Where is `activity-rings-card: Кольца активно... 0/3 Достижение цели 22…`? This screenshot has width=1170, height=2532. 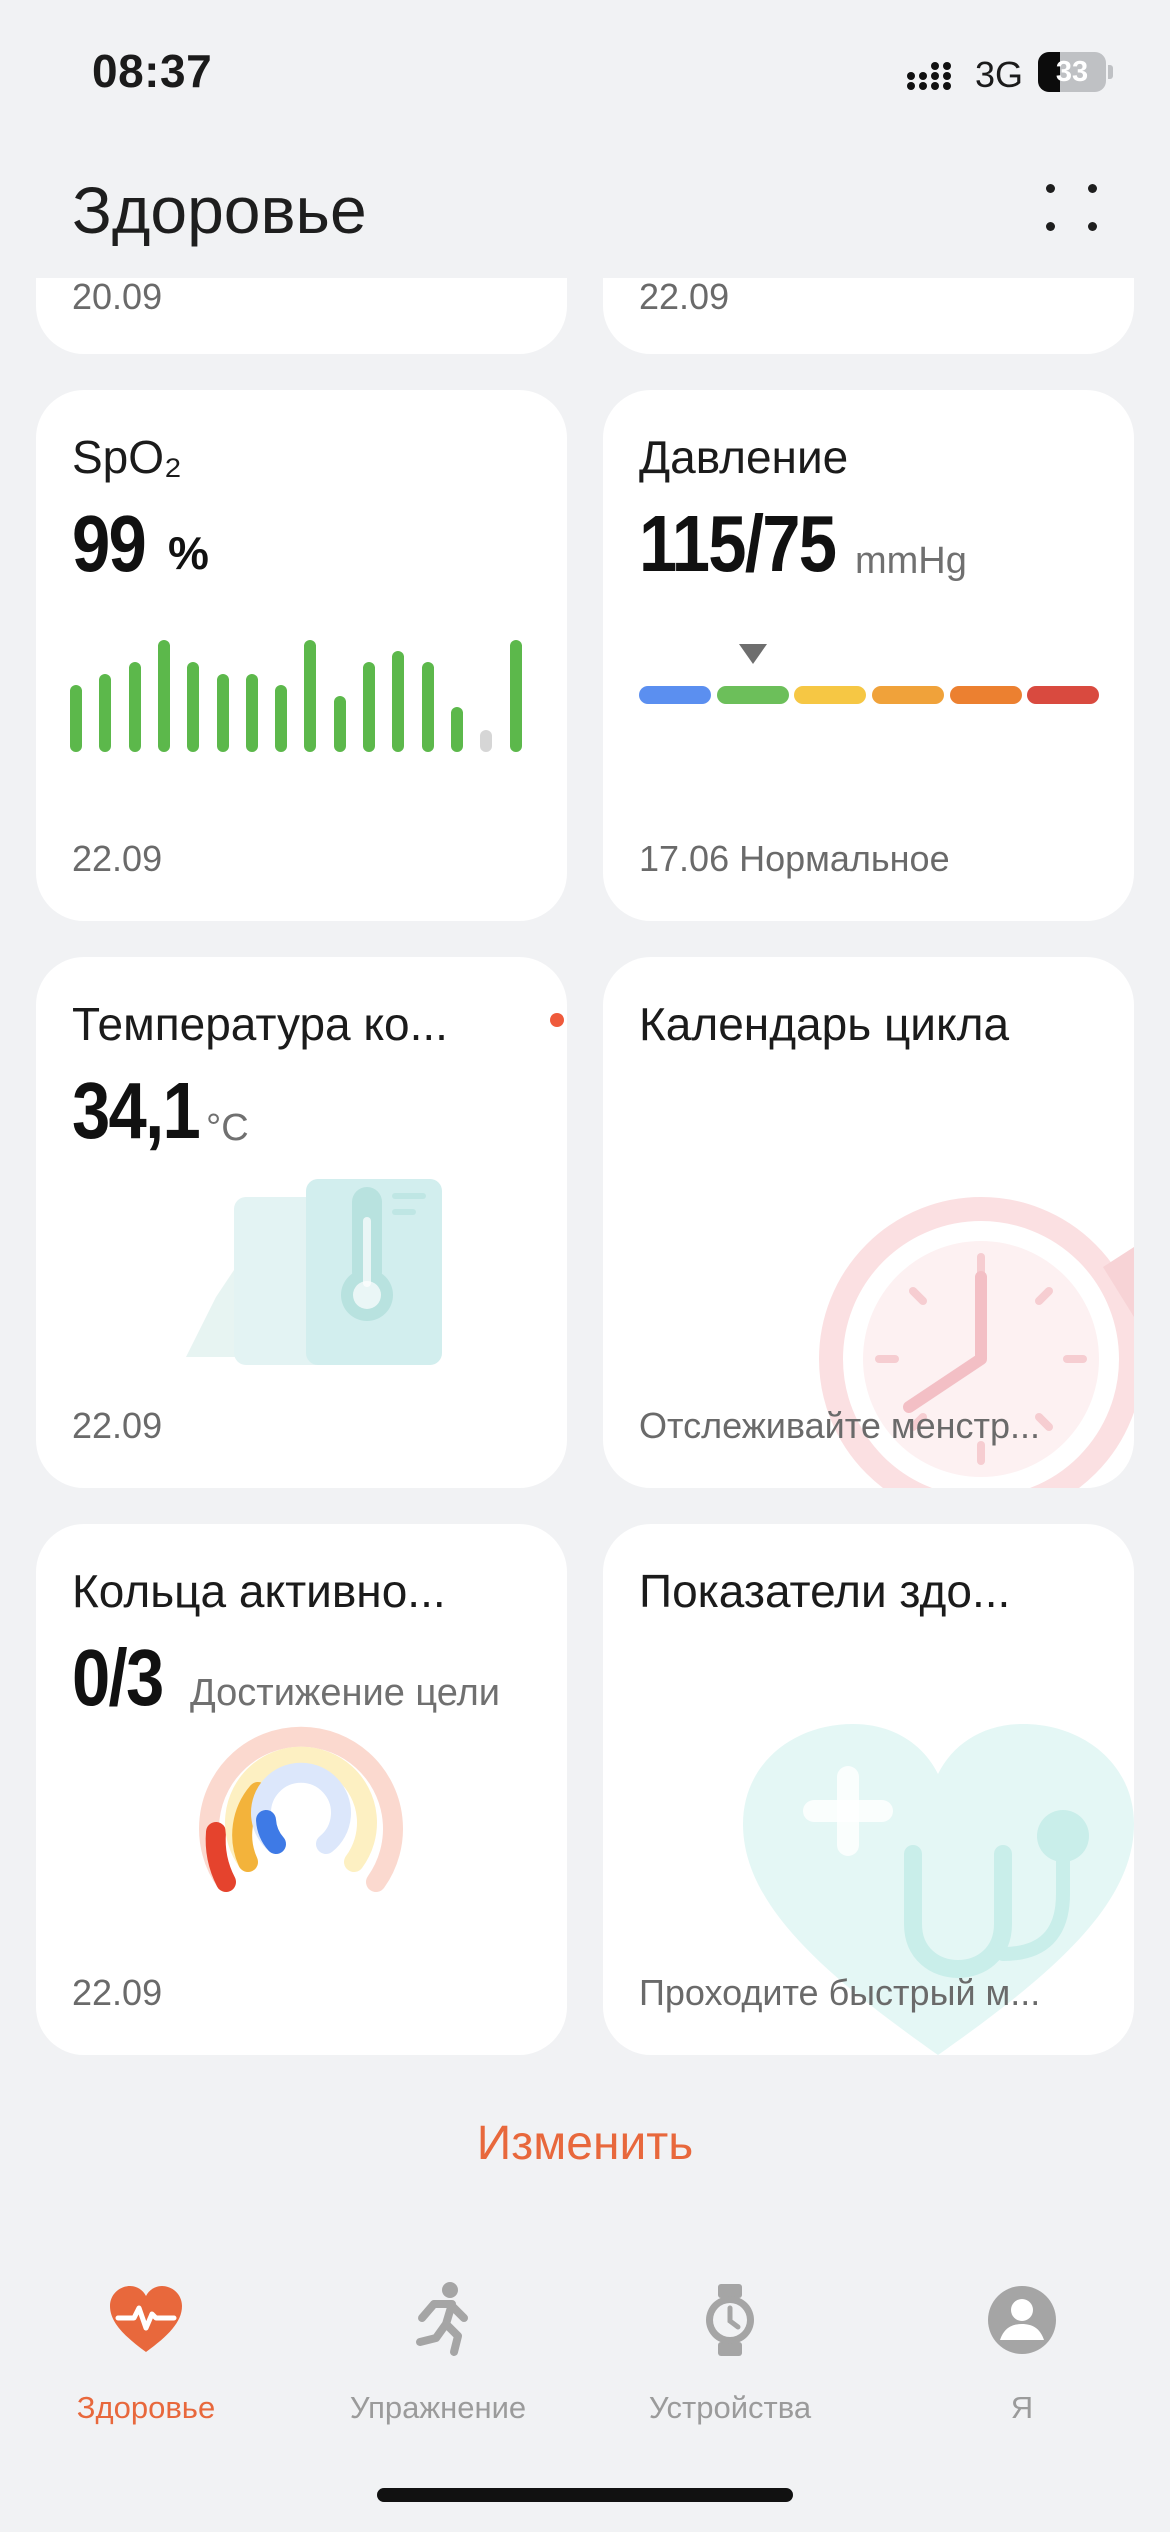
activity-rings-card: Кольца активно... 0/3 Достижение цели 22… is located at coordinates (301, 1789).